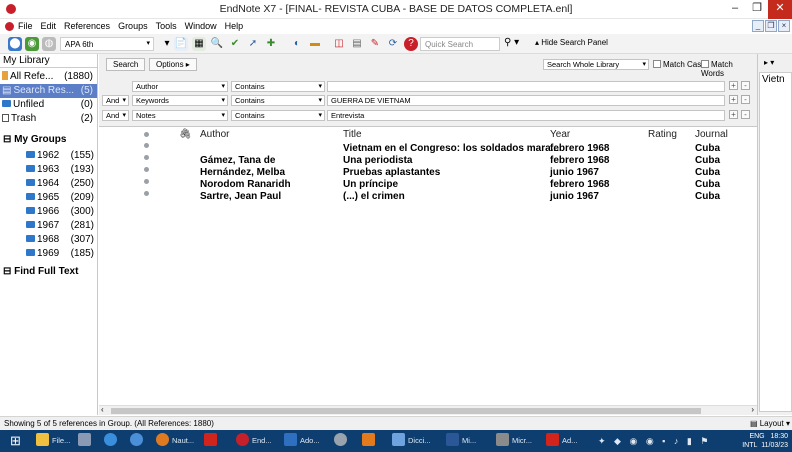 The height and width of the screenshot is (452, 792). Describe the element at coordinates (133, 26) in the screenshot. I see `menu-groups: Groups` at that location.